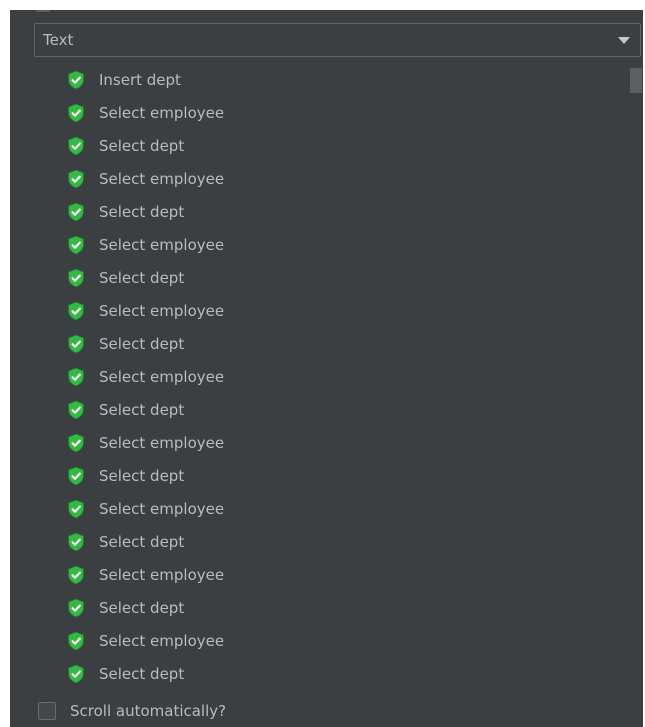 The height and width of the screenshot is (727, 645). Describe the element at coordinates (624, 40) in the screenshot. I see `chevron-down-icon` at that location.